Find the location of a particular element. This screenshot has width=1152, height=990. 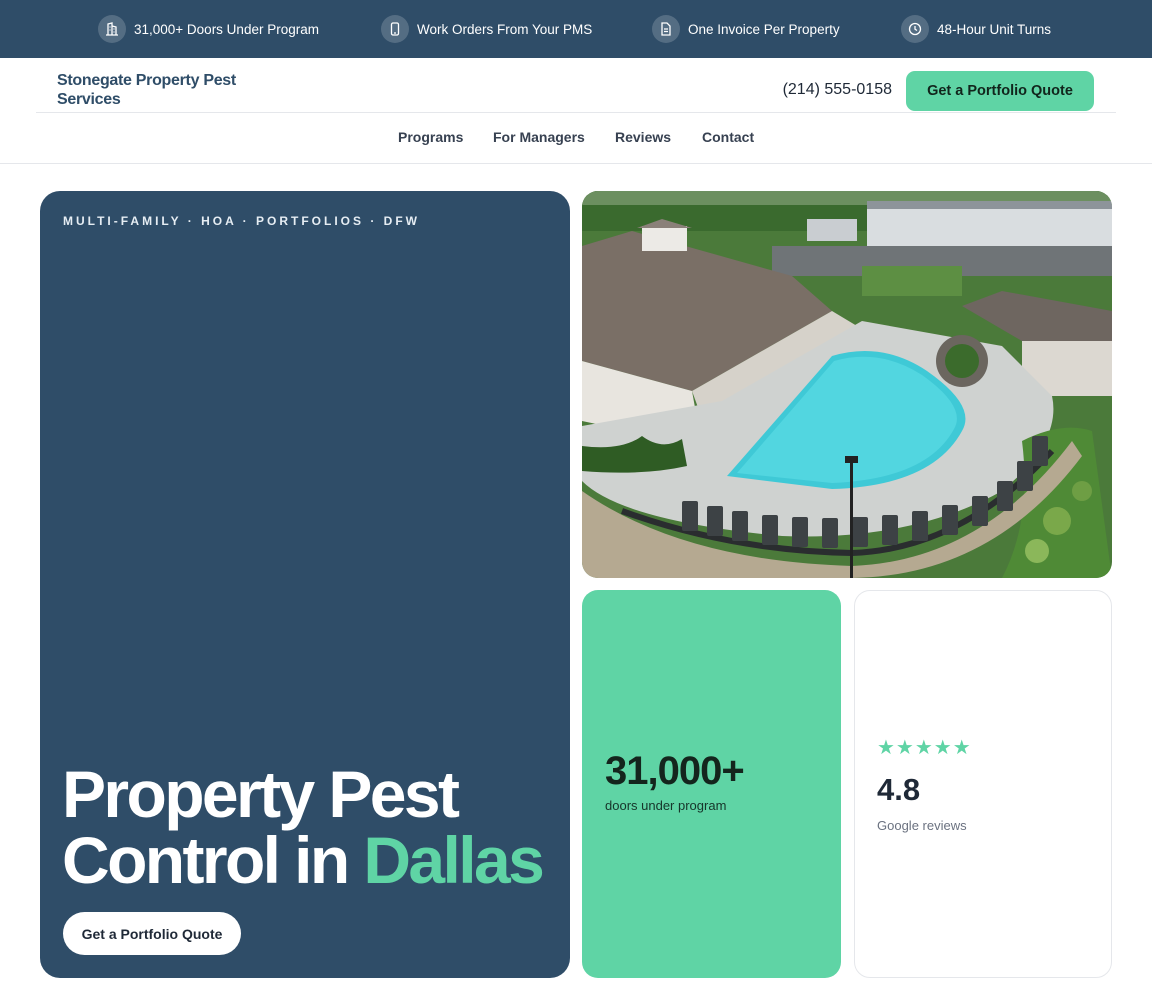

trust-item-doors: 31,000+ Doors Under Program is located at coordinates (208, 29).